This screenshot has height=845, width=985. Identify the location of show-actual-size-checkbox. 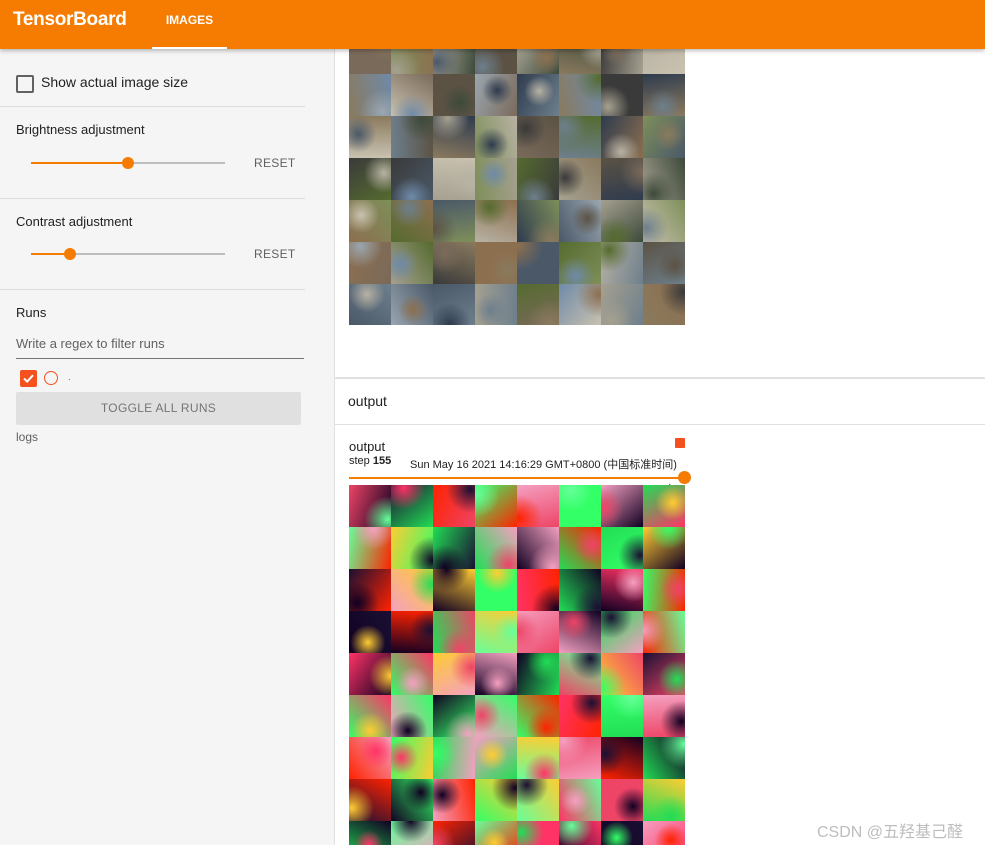
(25, 84).